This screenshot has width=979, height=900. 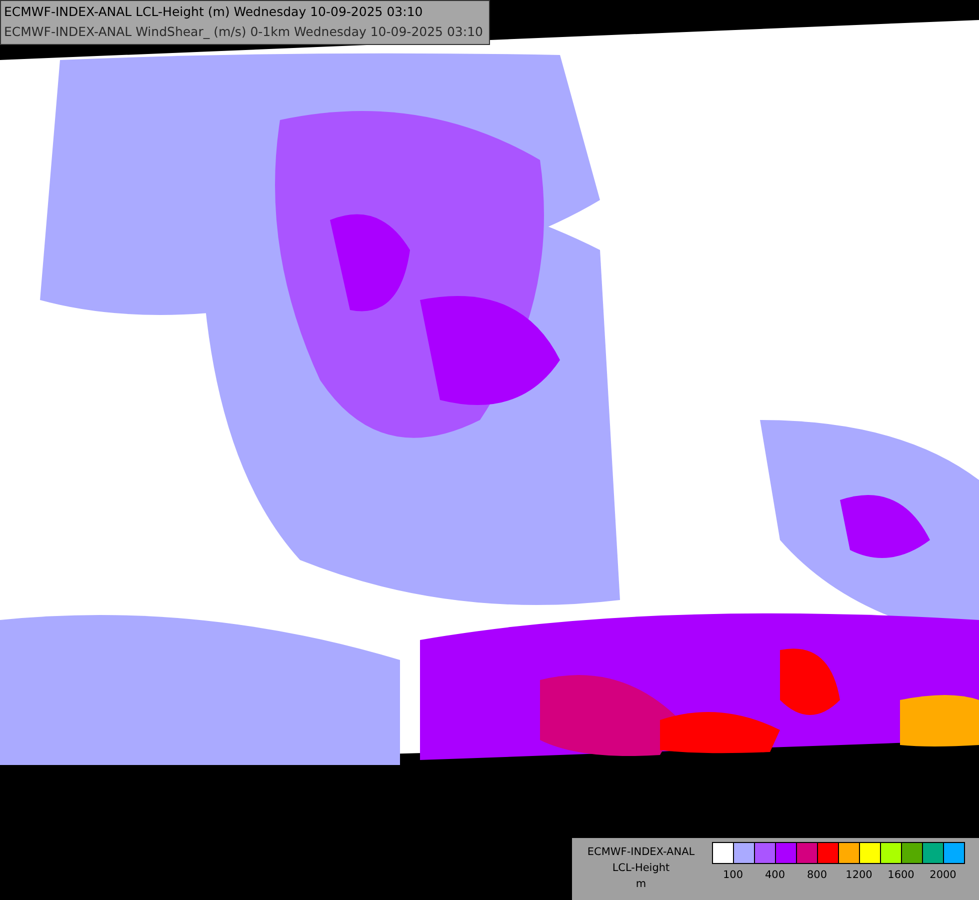 What do you see at coordinates (641, 852) in the screenshot?
I see `legend-title: ECMWF-INDEX-ANAL` at bounding box center [641, 852].